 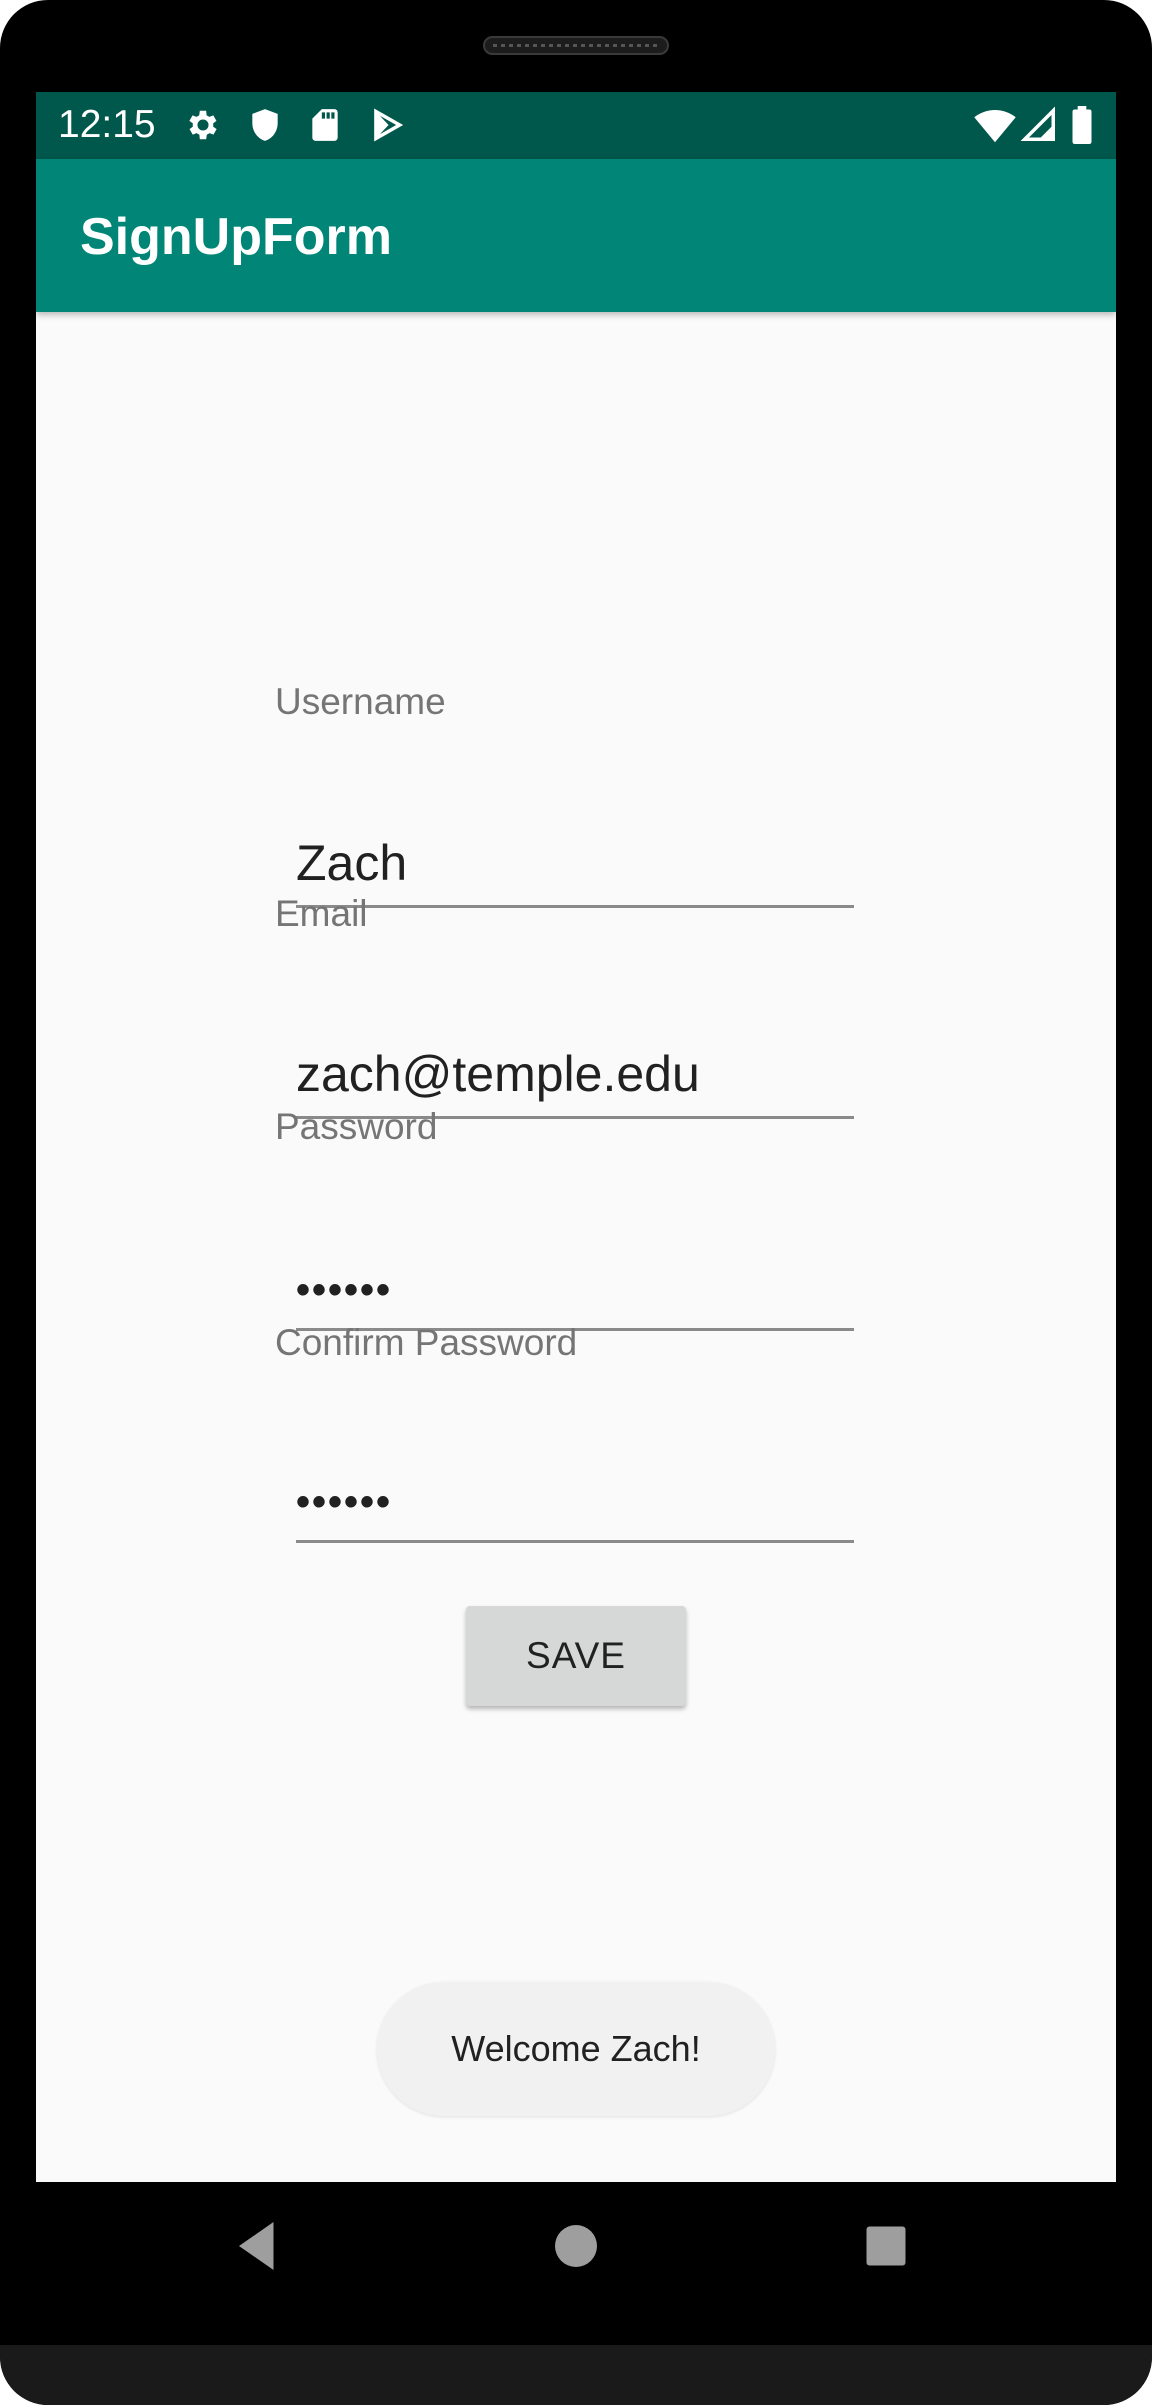 What do you see at coordinates (576, 2255) in the screenshot?
I see `home-icon` at bounding box center [576, 2255].